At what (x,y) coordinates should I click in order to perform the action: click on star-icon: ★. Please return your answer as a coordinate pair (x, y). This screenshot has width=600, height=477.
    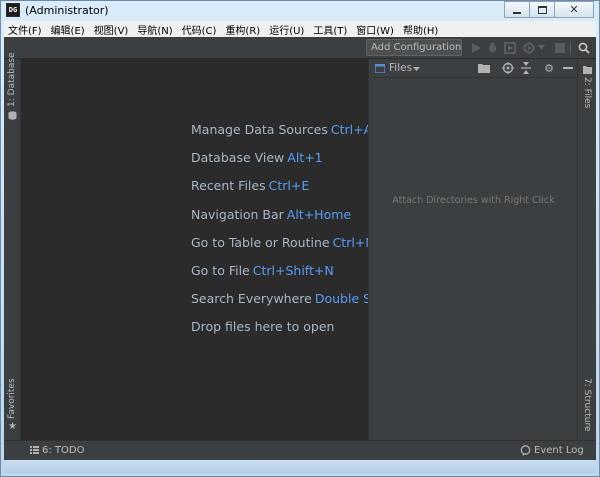
    Looking at the image, I should click on (12, 426).